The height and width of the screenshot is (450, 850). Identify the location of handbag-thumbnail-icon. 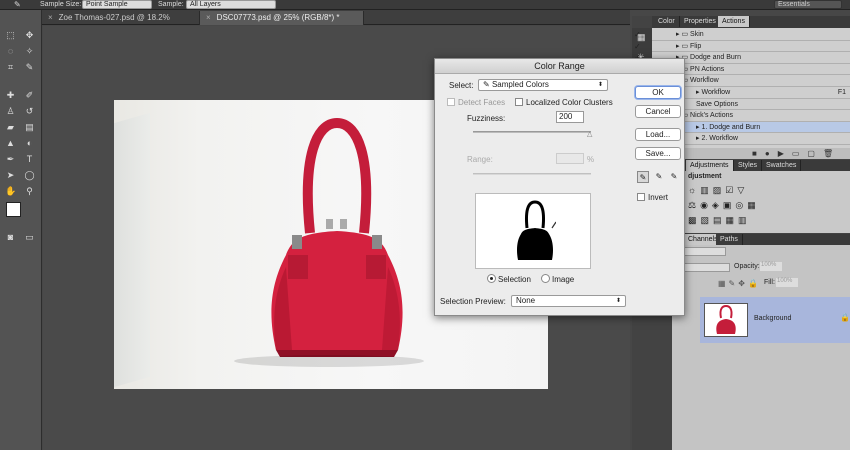
(726, 319).